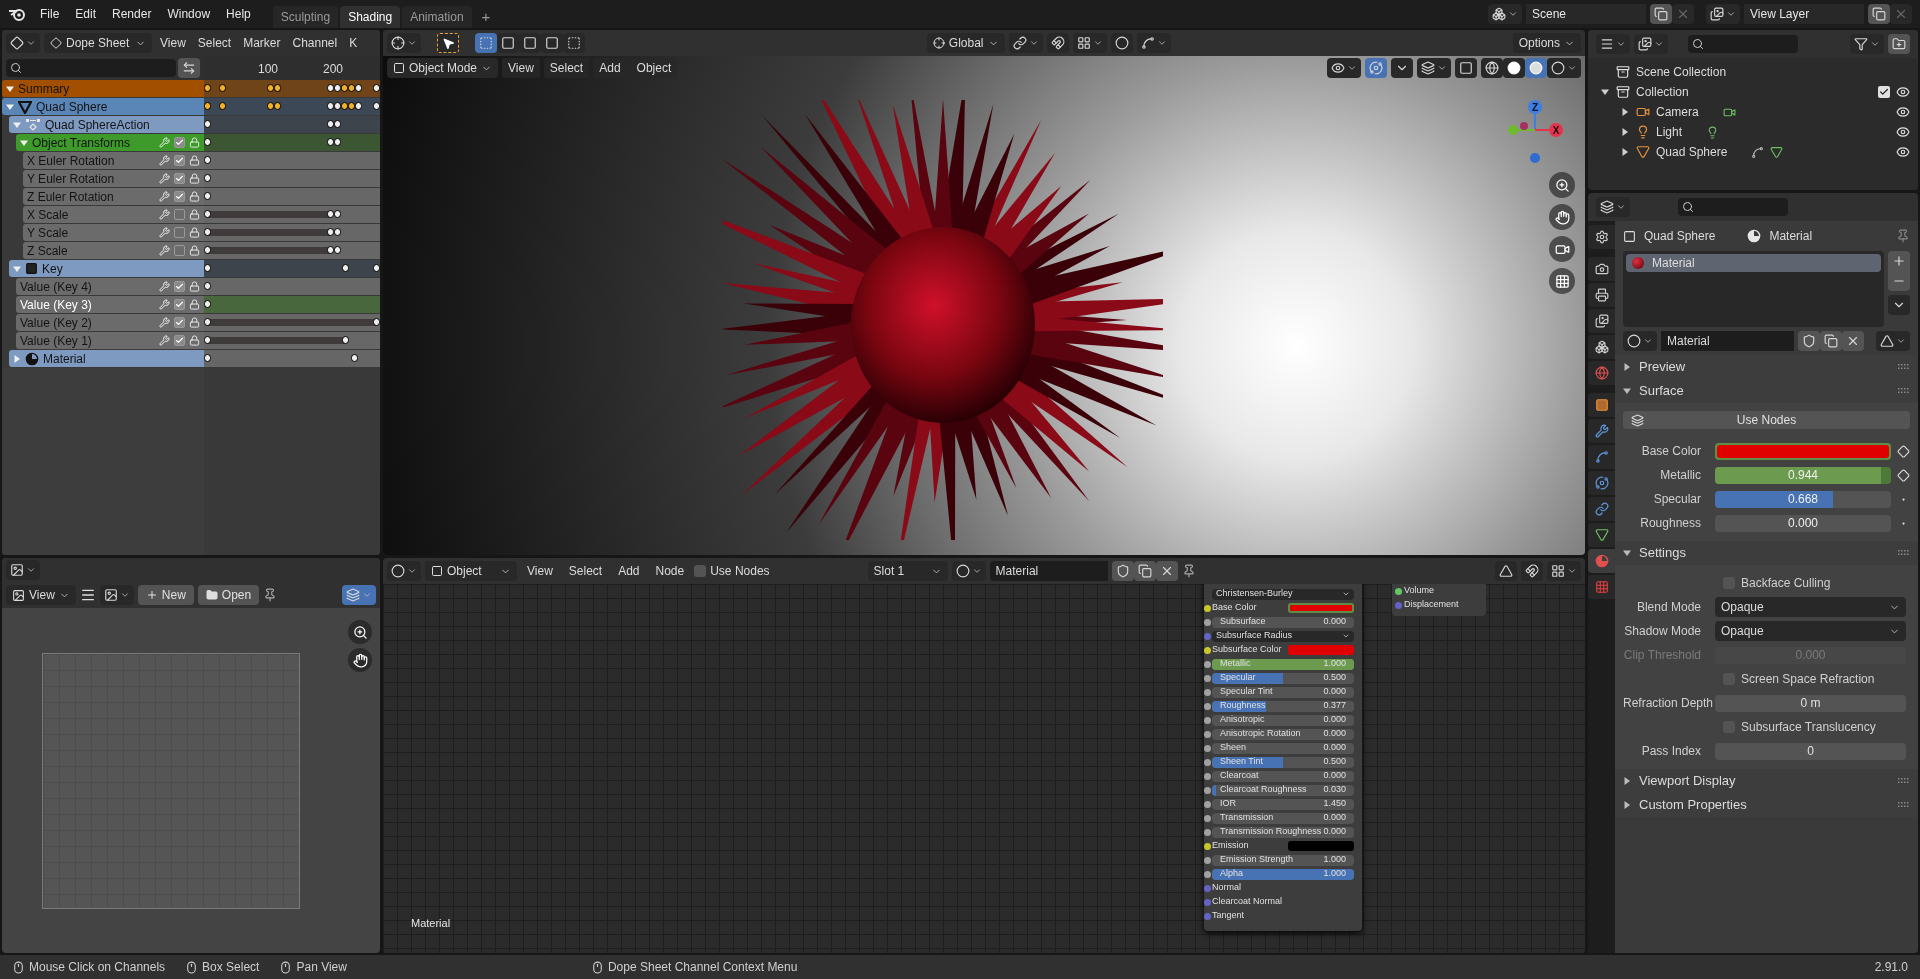  I want to click on node-dropdown: Subsurface Radius, so click(1283, 636).